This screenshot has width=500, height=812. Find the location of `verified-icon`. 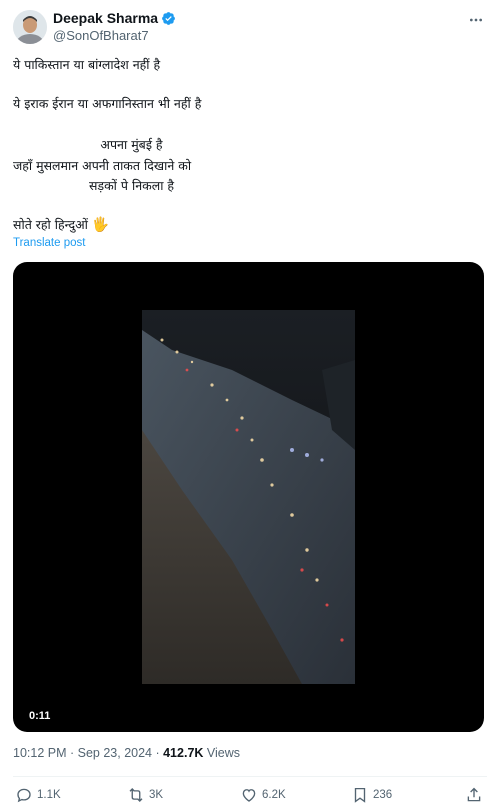

verified-icon is located at coordinates (168, 18).